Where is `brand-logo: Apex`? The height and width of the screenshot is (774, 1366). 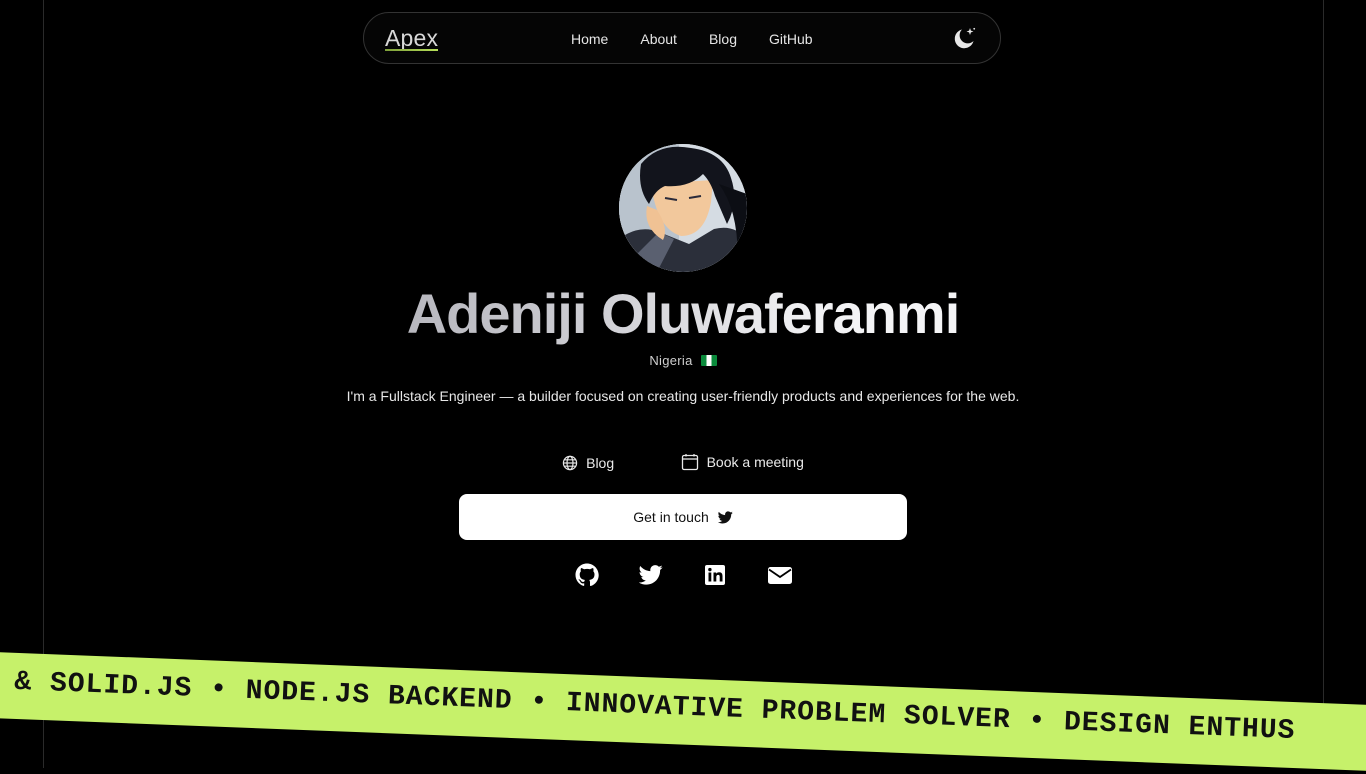
brand-logo: Apex is located at coordinates (412, 38).